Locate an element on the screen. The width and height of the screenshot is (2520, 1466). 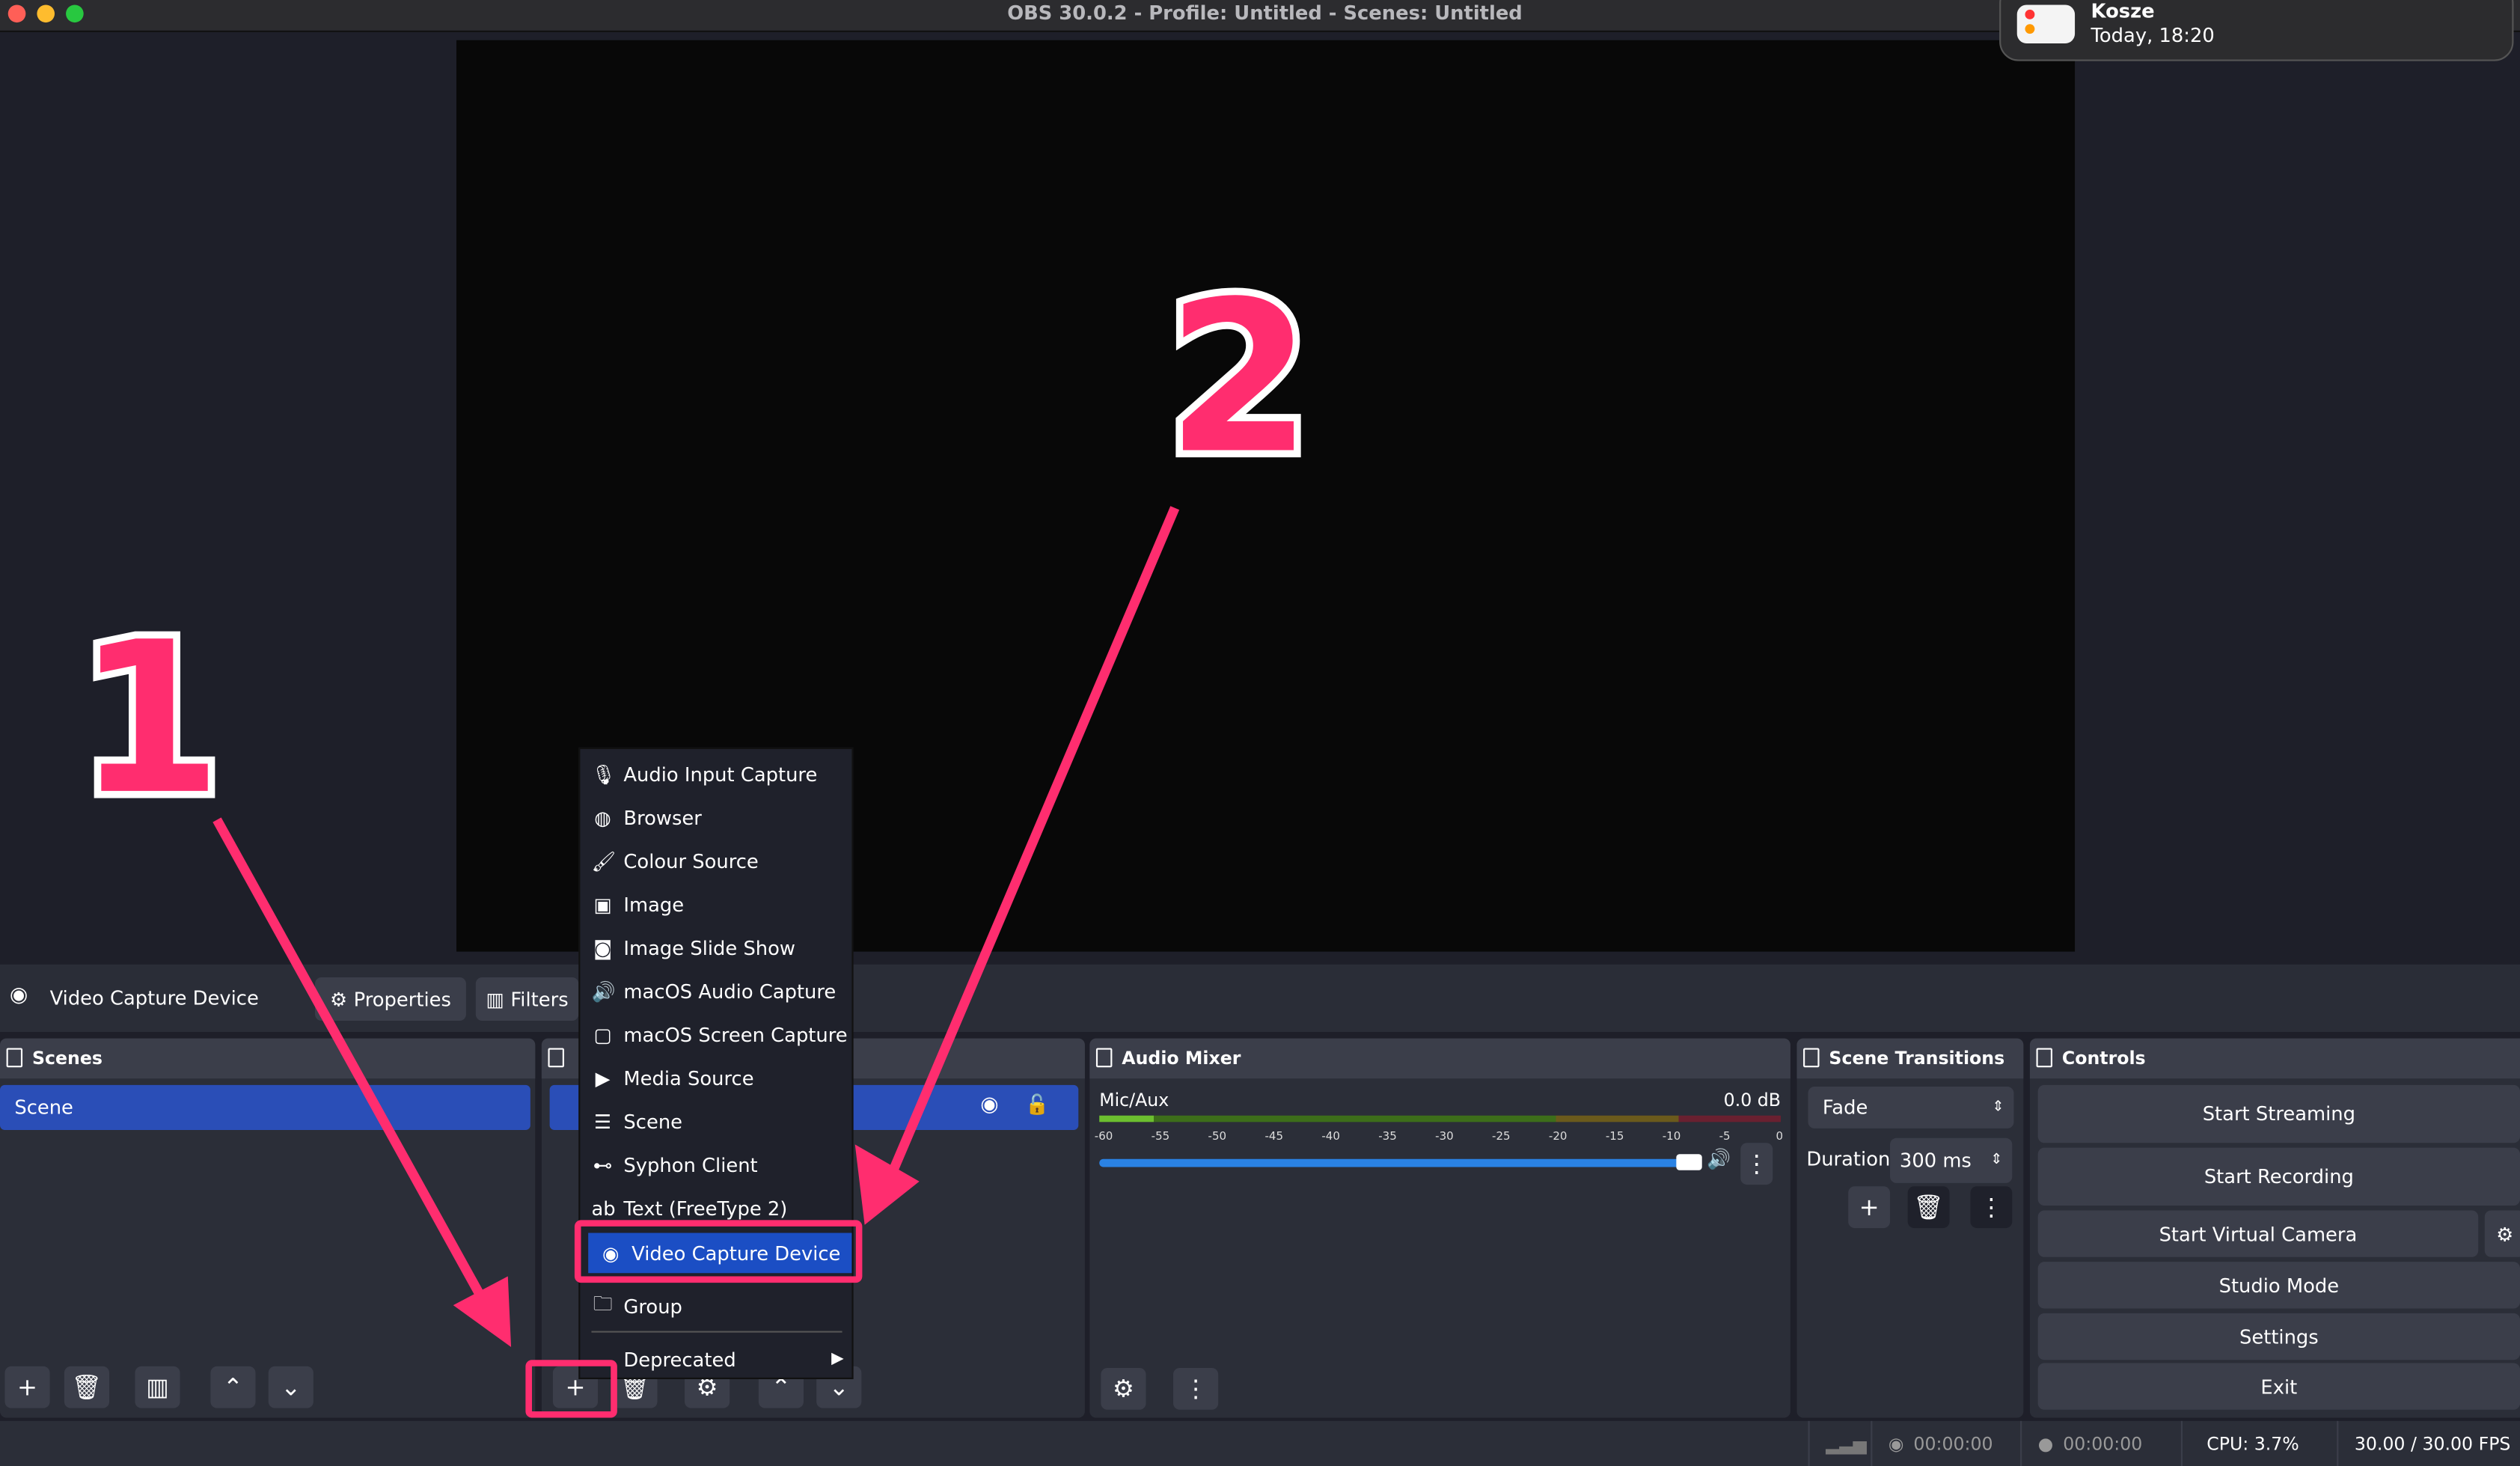
highlight-box-add-button is located at coordinates (571, 1389).